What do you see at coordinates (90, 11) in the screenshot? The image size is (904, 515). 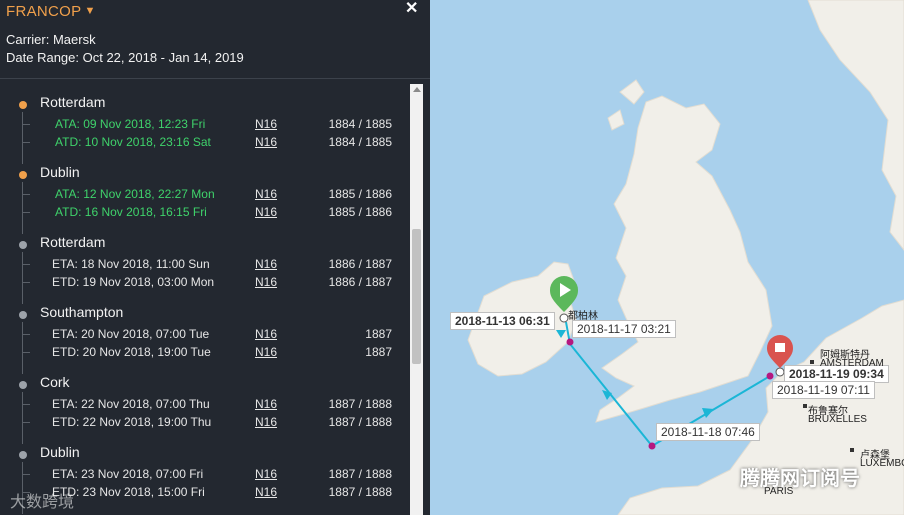 I see `caret-down-icon: ▼` at bounding box center [90, 11].